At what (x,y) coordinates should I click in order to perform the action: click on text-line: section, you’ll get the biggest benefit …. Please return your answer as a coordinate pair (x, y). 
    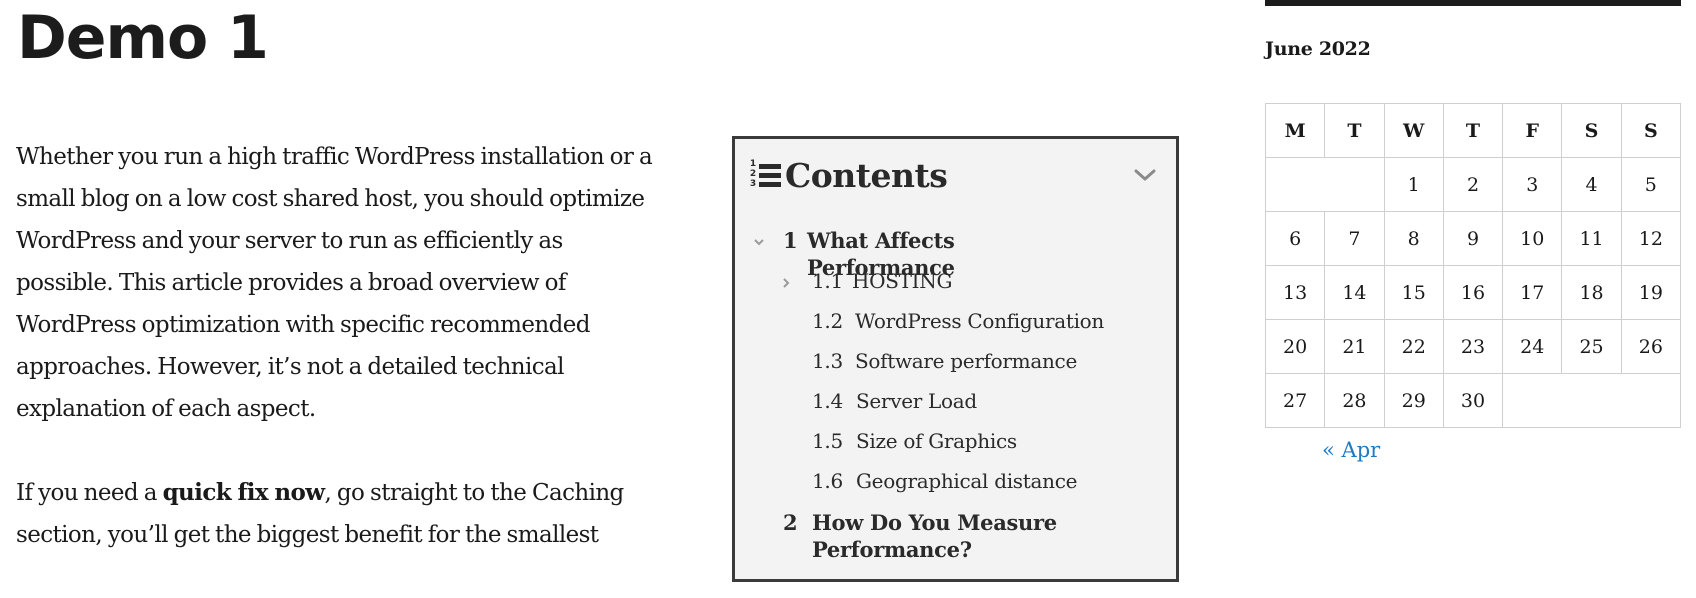
    Looking at the image, I should click on (307, 535).